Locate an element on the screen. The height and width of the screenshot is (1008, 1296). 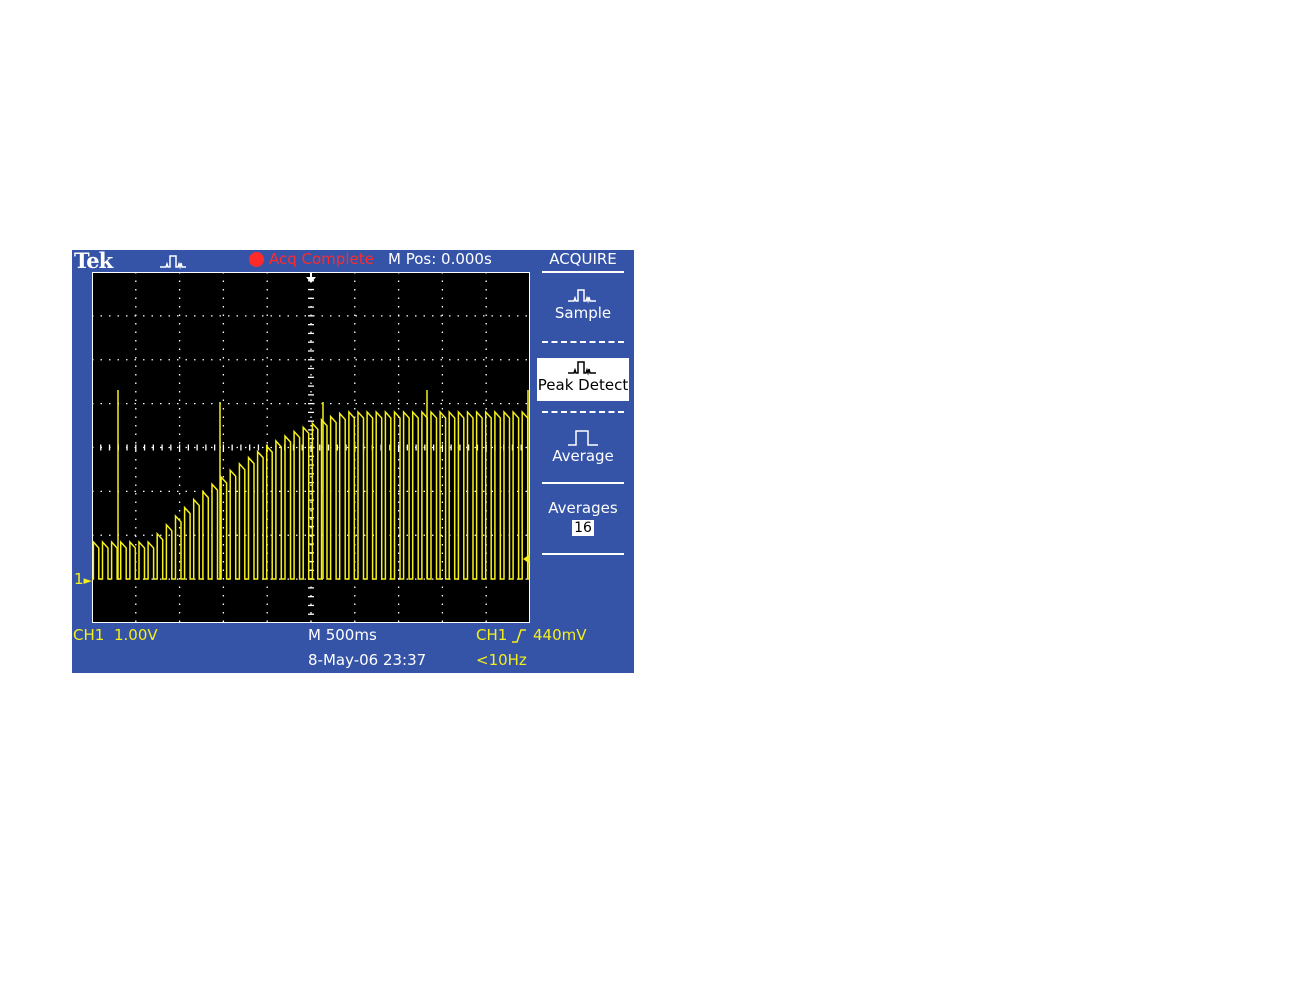
averages-value: 16 is located at coordinates (583, 528).